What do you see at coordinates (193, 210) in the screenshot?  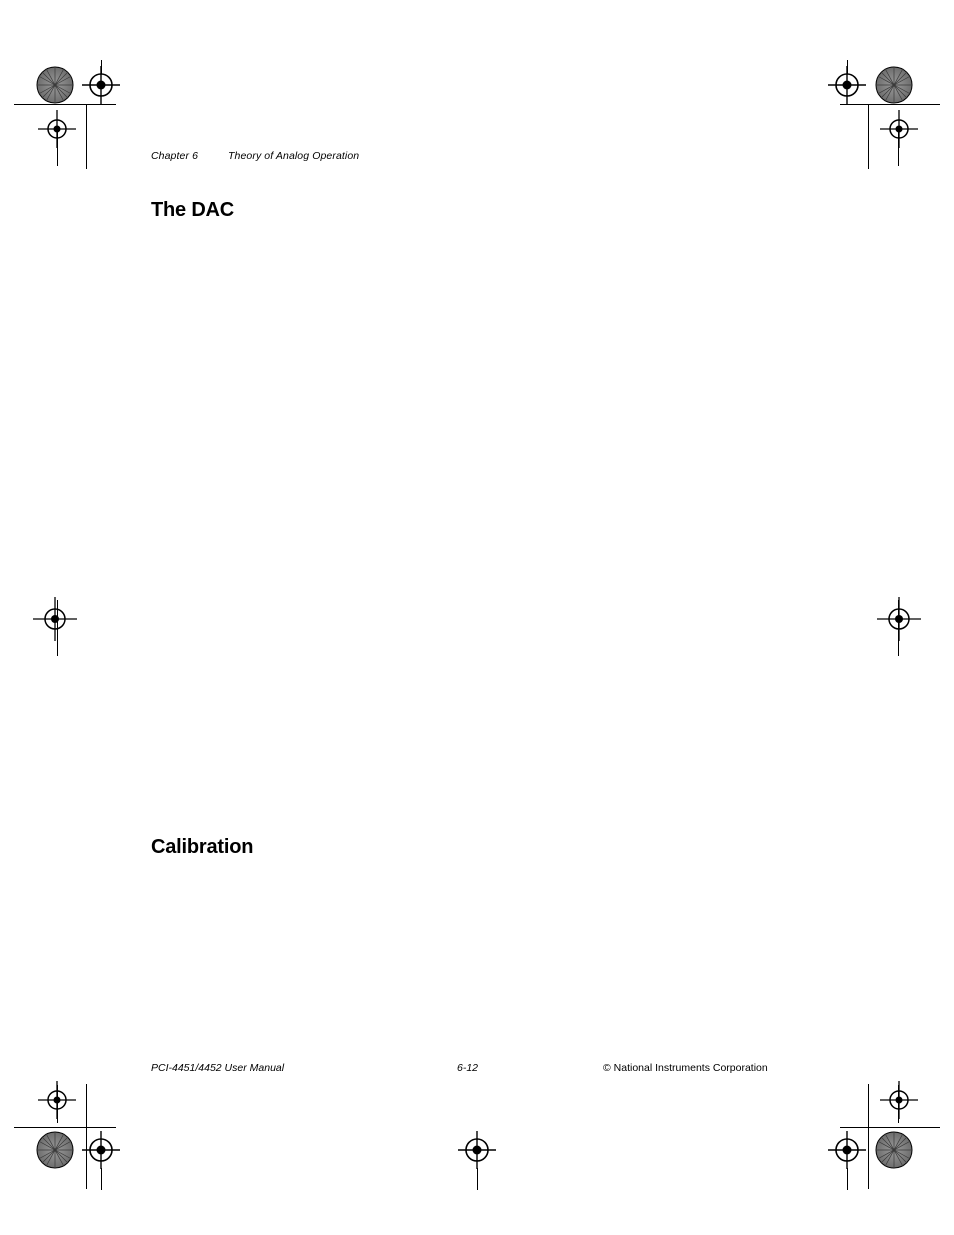 I see `heading-the-dac: The DAC` at bounding box center [193, 210].